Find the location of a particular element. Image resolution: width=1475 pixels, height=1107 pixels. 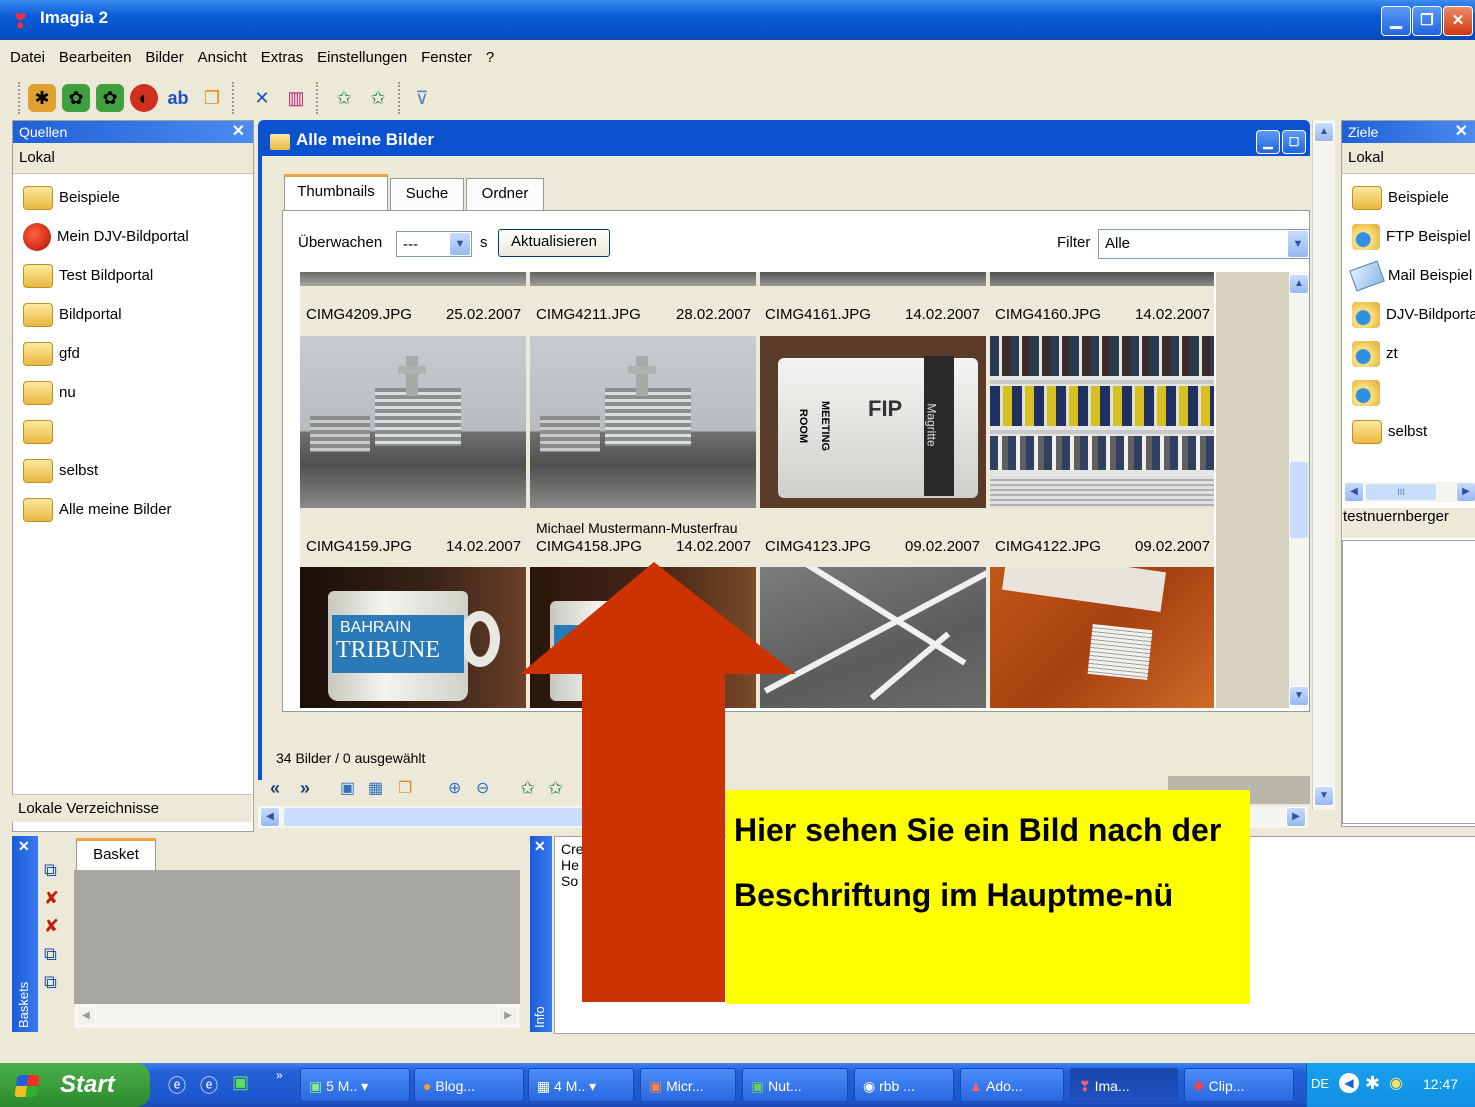

scroll-thumb is located at coordinates (1299, 500).